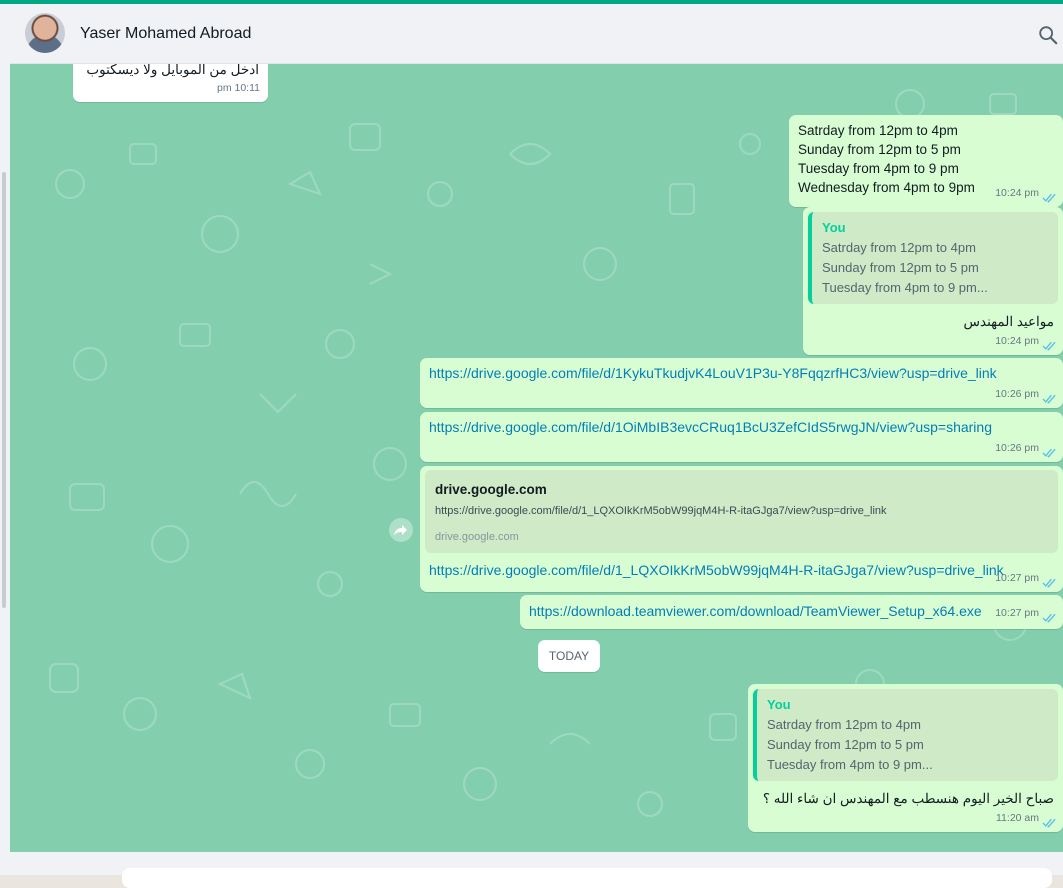 The height and width of the screenshot is (888, 1063). What do you see at coordinates (4, 390) in the screenshot?
I see `chat-list-scrollbar` at bounding box center [4, 390].